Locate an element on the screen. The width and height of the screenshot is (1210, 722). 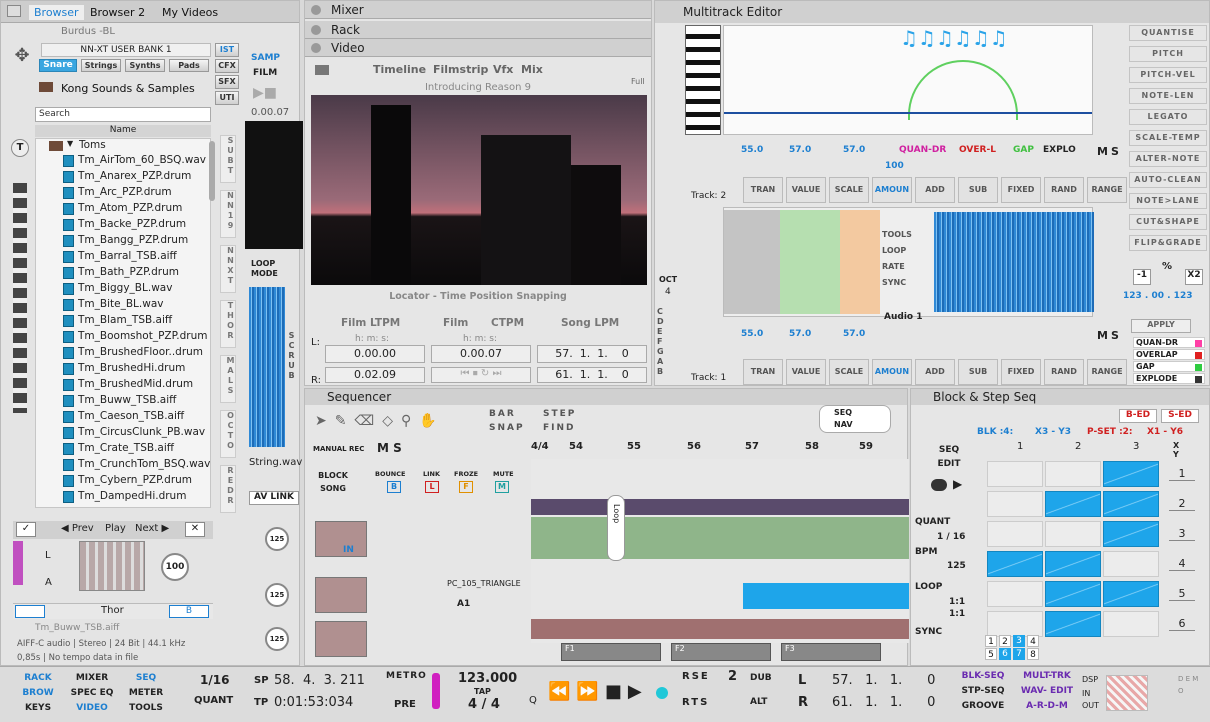
timeline-area: PC_105_TRIANGLE Loop is located at coordinates (678, 551).